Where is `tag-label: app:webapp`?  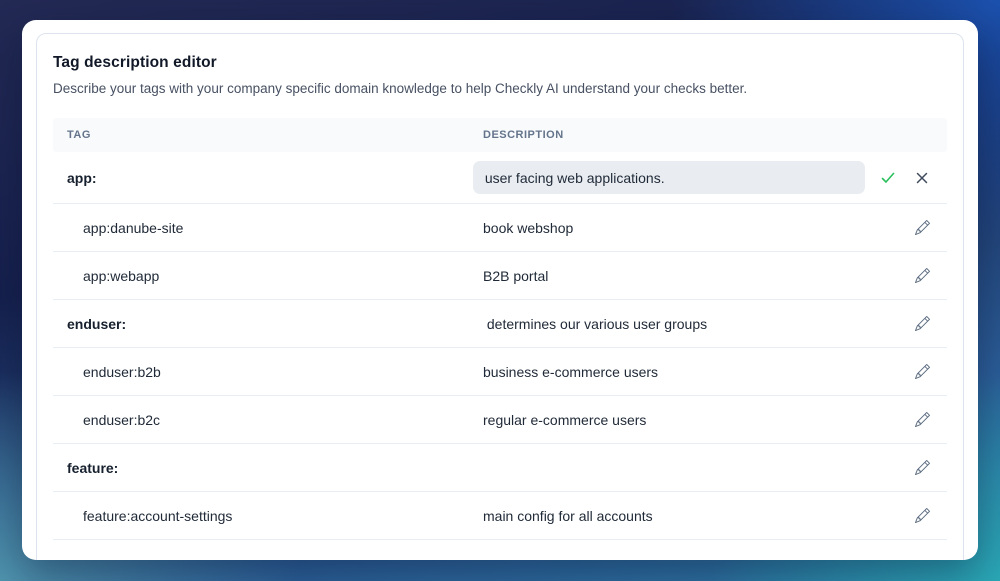 tag-label: app:webapp is located at coordinates (121, 275).